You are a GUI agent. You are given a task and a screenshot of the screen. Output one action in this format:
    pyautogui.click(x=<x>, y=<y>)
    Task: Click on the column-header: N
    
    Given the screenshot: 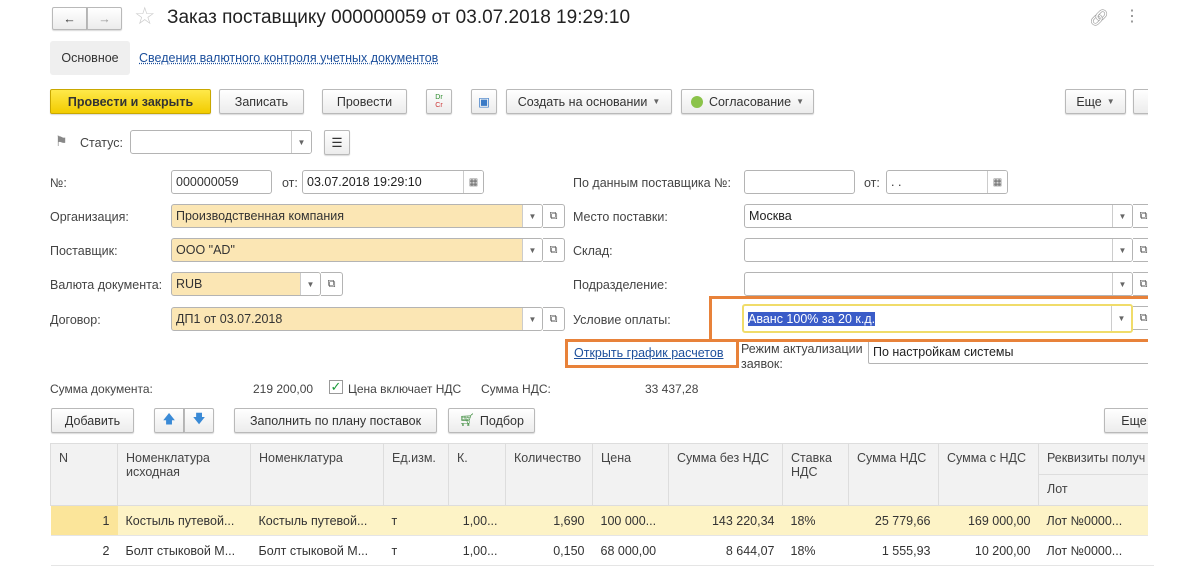 What is the action you would take?
    pyautogui.click(x=84, y=474)
    